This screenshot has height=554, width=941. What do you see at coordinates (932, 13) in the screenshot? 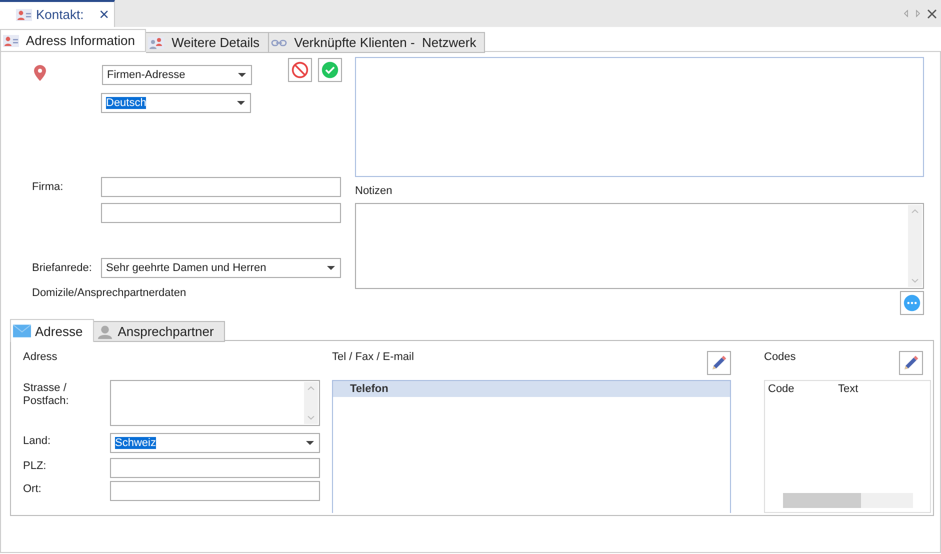
I see `close-icon` at bounding box center [932, 13].